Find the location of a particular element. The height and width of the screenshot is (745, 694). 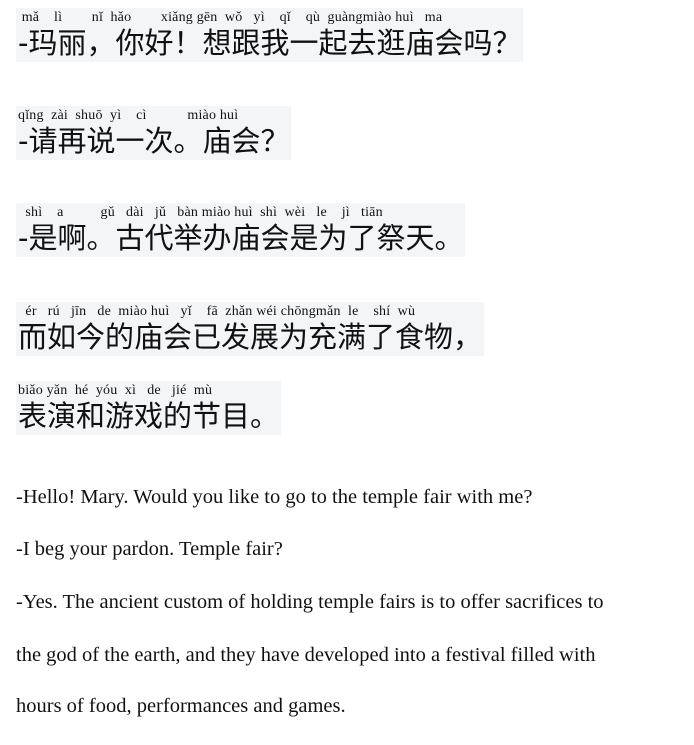

dialogue-line-2: qǐng zài shuō yì cì miào huì -请再说一次。庙会？ is located at coordinates (154, 133).